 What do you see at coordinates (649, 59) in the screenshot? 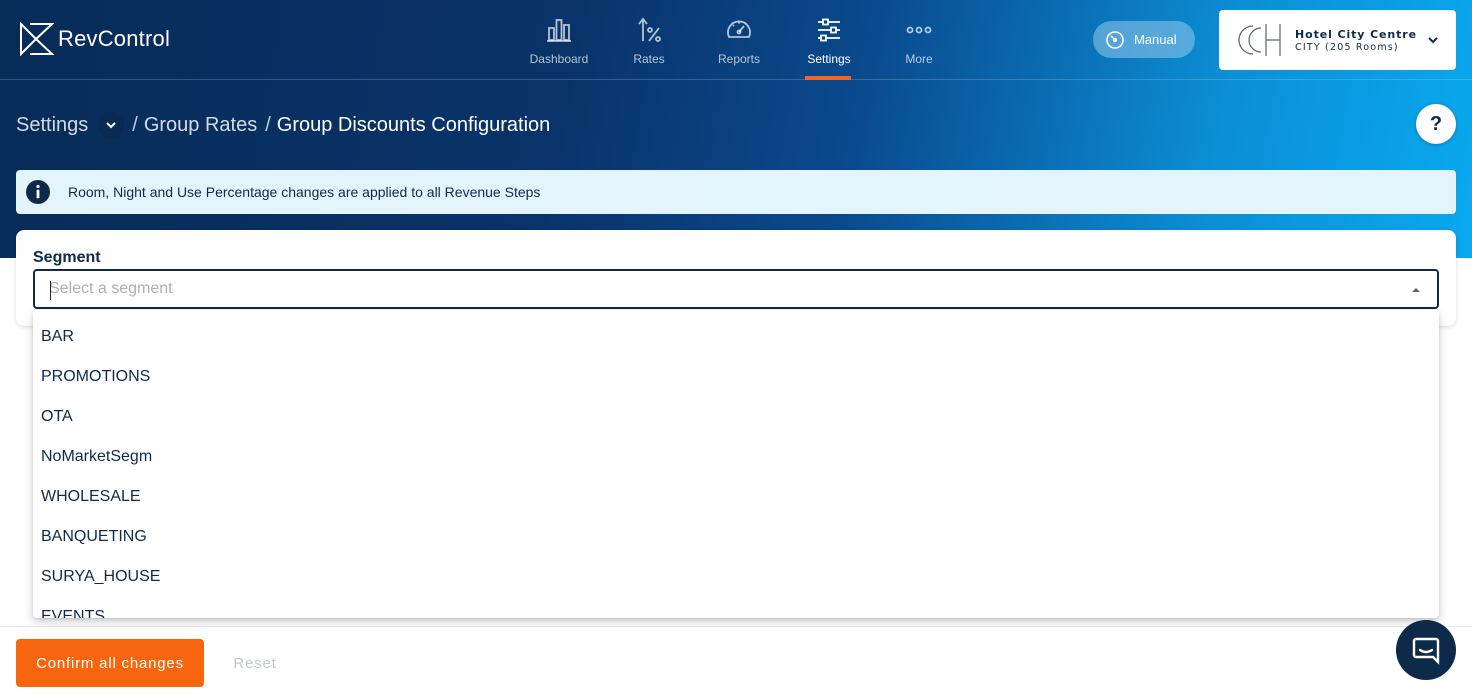
I see `nav-label: Rates` at bounding box center [649, 59].